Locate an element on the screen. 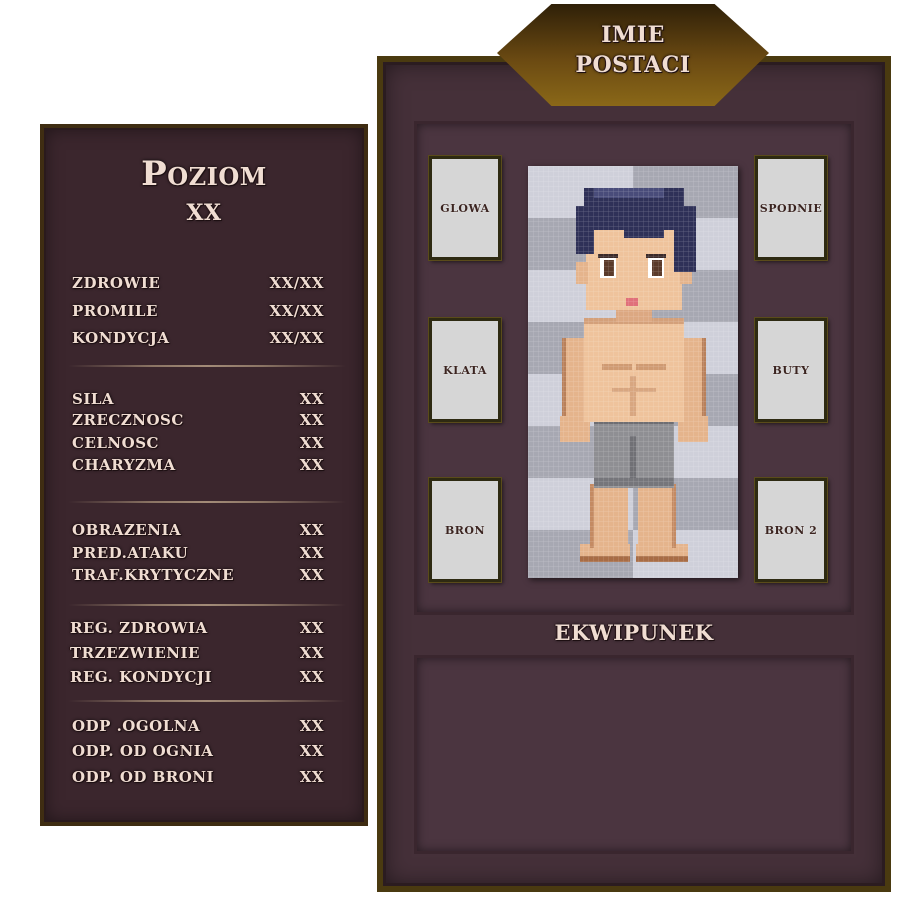 The width and height of the screenshot is (920, 920). stat-value-zdrowie: XX/XX is located at coordinates (296, 283).